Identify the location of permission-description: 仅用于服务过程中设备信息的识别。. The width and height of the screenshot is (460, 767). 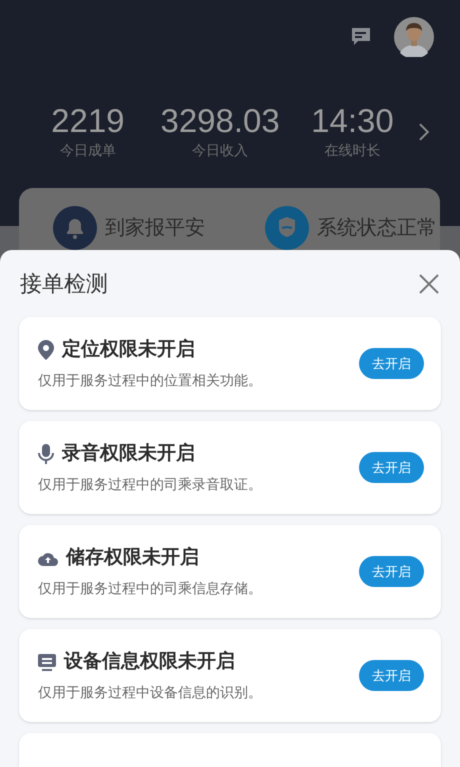
(150, 692).